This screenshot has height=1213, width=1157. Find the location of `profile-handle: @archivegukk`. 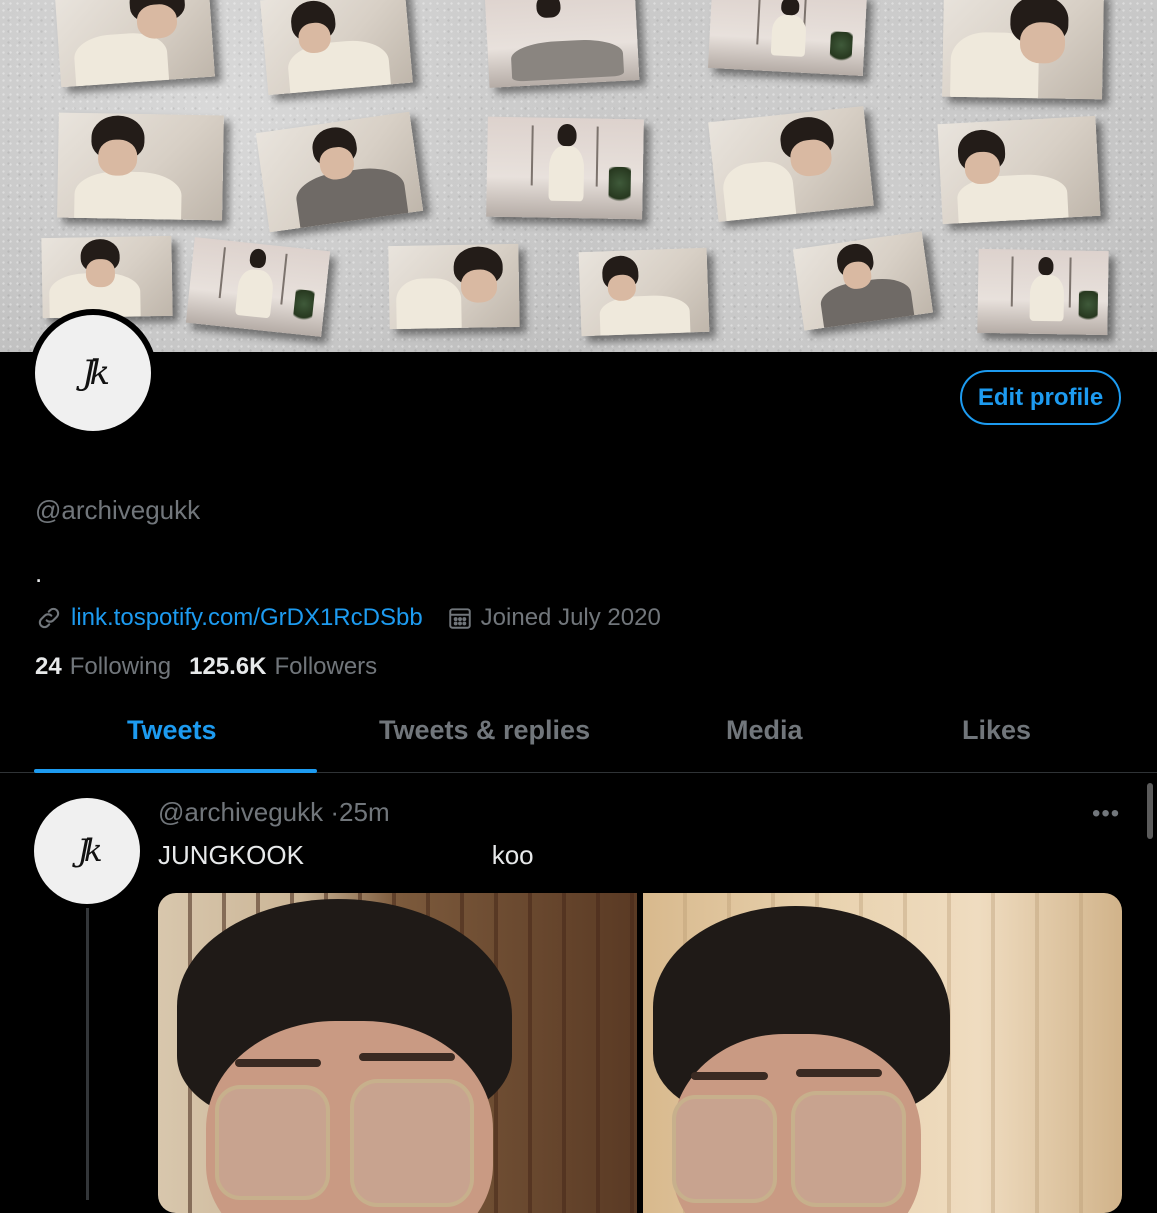

profile-handle: @archivegukk is located at coordinates (118, 510).